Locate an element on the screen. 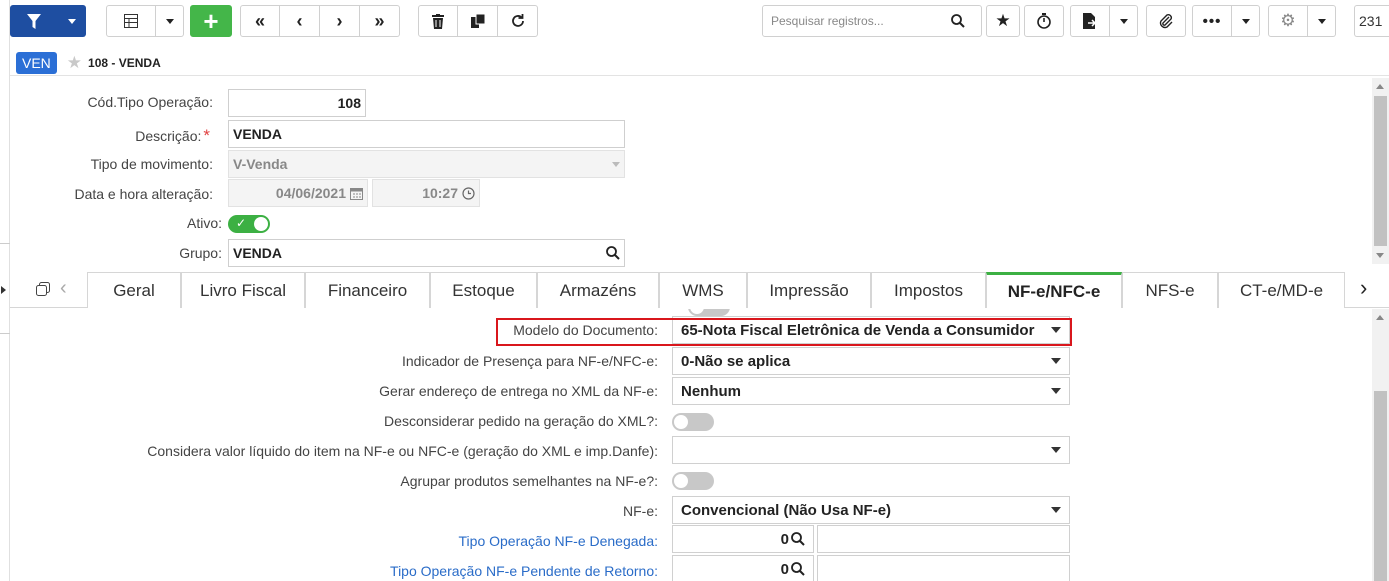 This screenshot has width=1389, height=581. partial-toggle is located at coordinates (709, 312).